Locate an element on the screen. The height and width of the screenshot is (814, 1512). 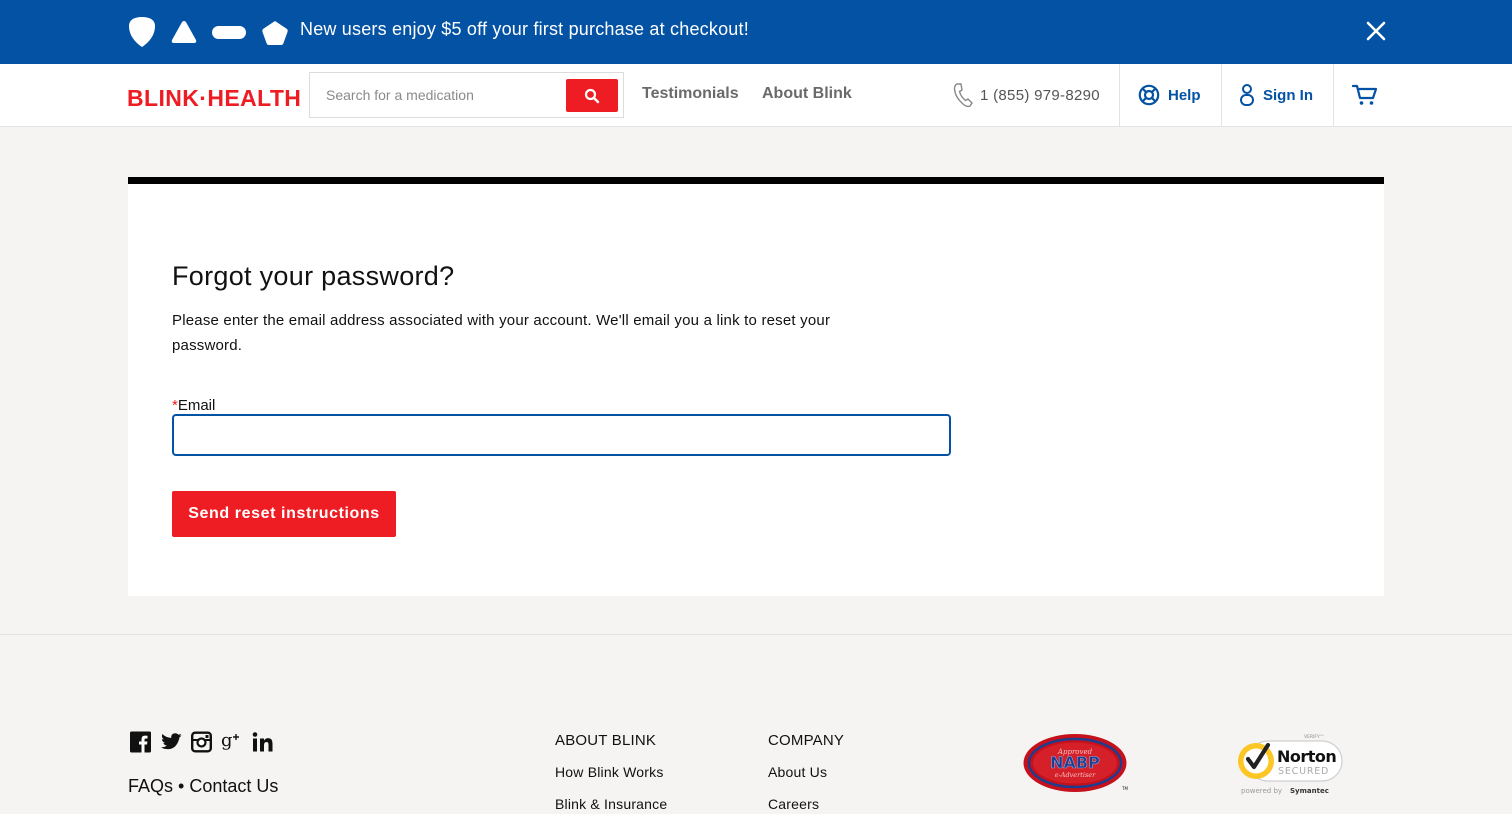
about-blink-heading: ABOUT BLINK is located at coordinates (606, 740).